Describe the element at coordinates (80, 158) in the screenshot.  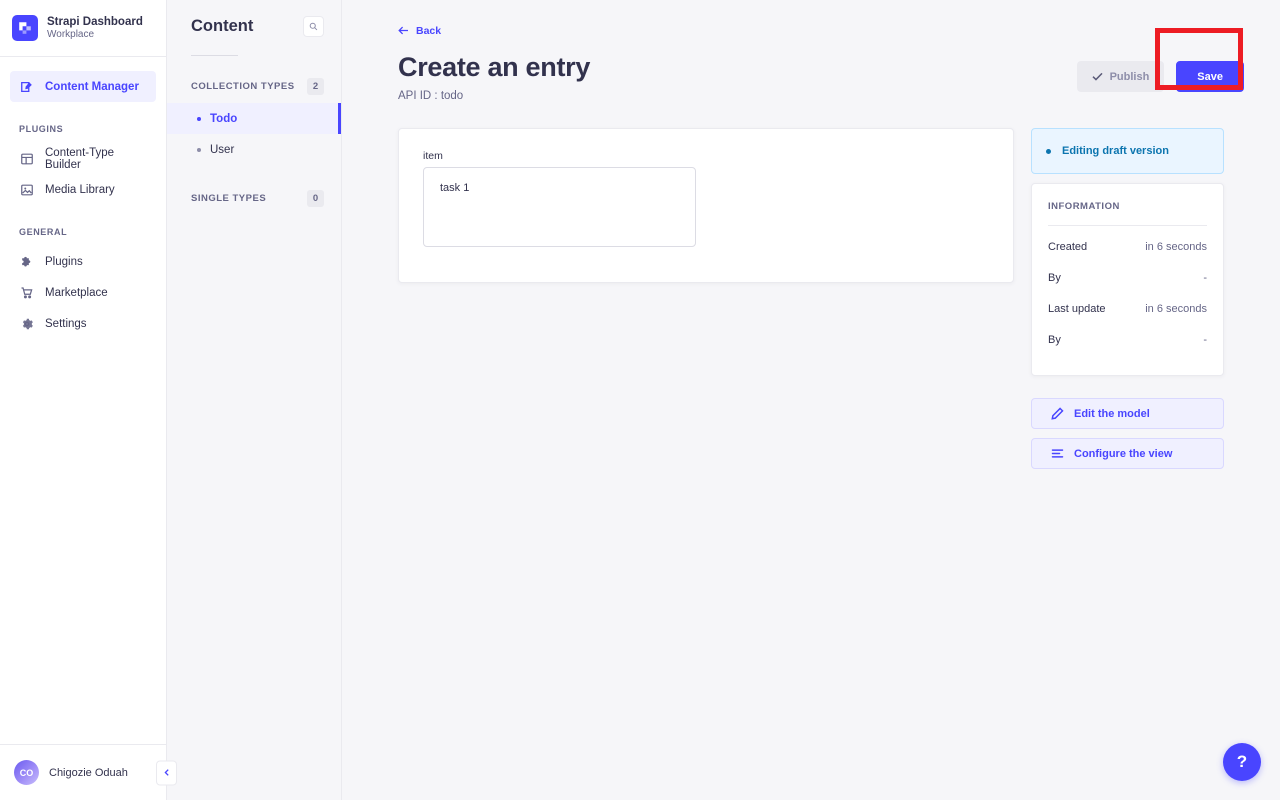
I see `sidebar-item-label: Content-Type Builder` at that location.